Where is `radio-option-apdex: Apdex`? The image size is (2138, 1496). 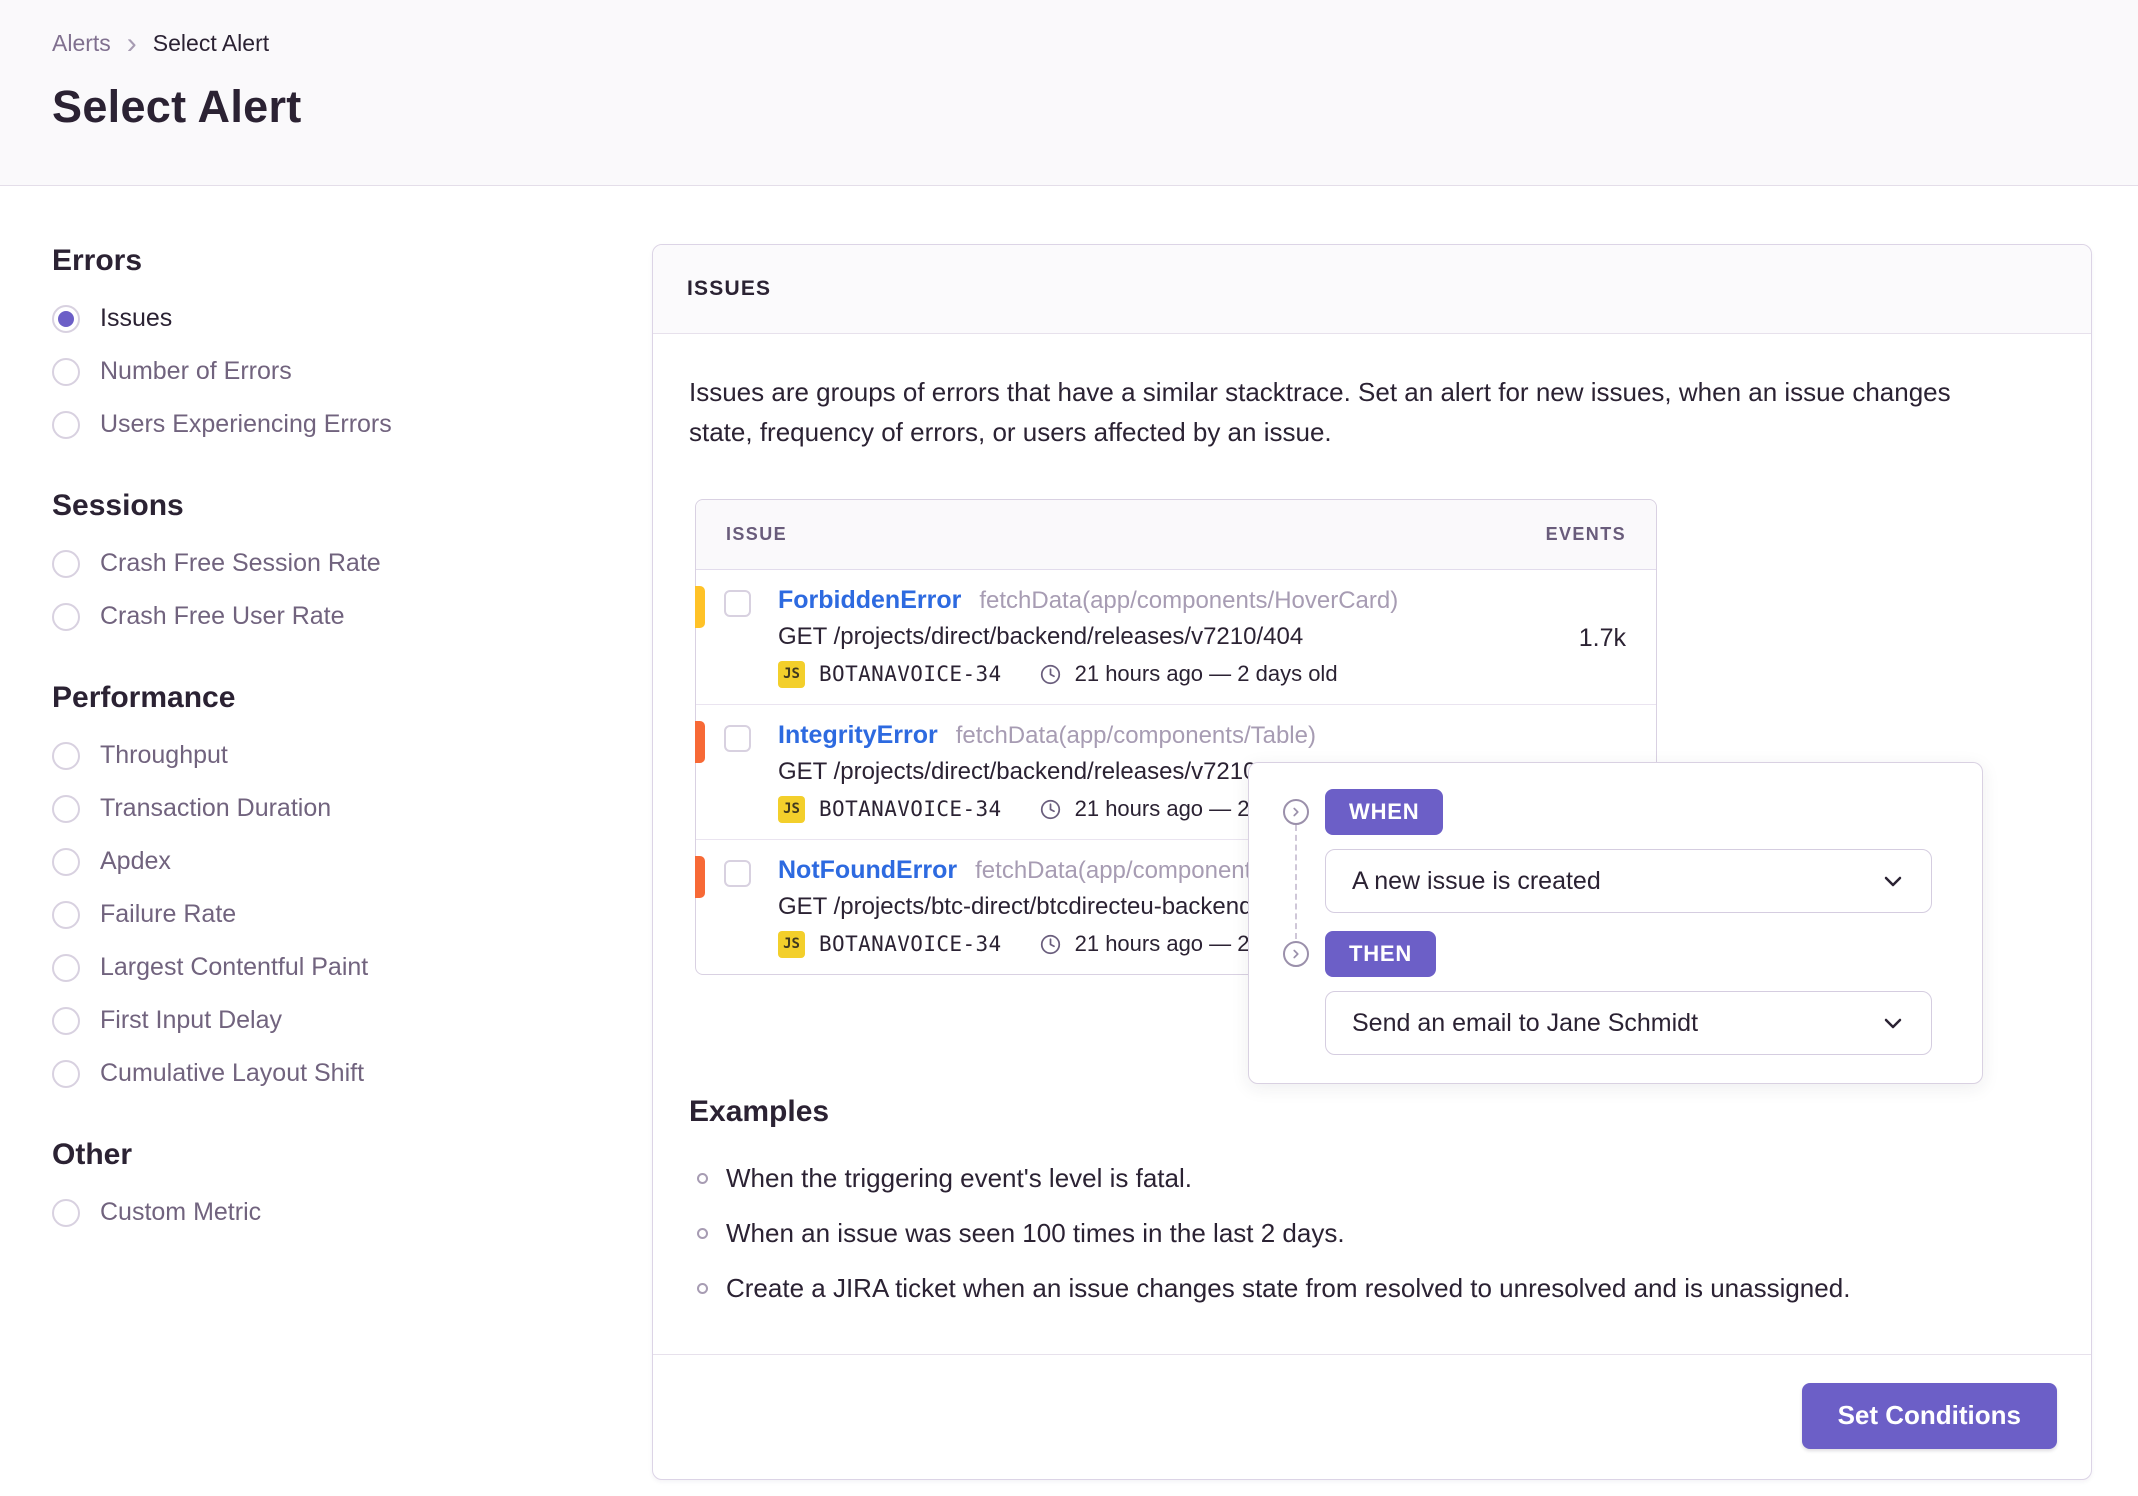
radio-option-apdex: Apdex is located at coordinates (352, 861).